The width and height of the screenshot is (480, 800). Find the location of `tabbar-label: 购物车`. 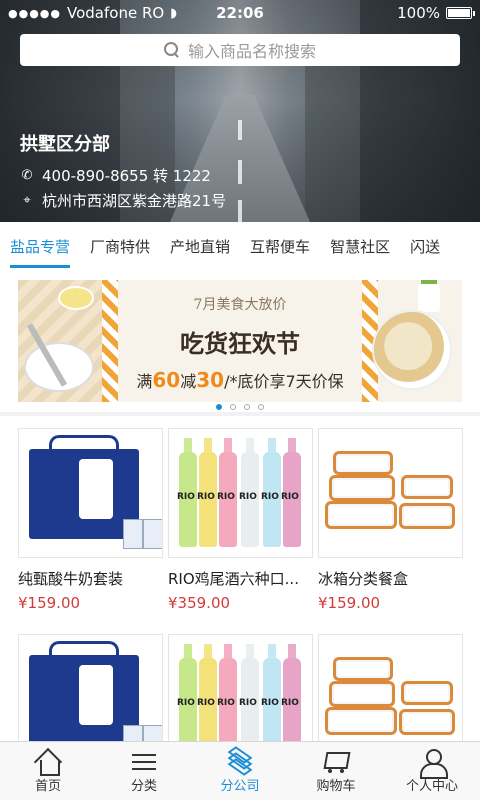

tabbar-label: 购物车 is located at coordinates (336, 786).